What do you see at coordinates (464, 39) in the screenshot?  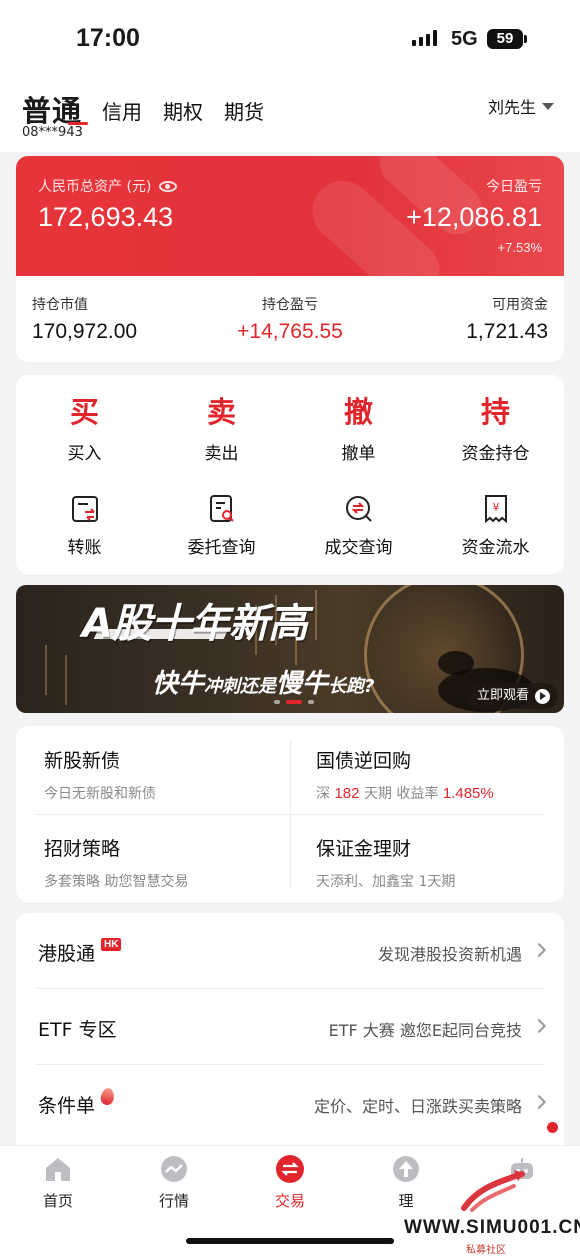 I see `network-type: 5G` at bounding box center [464, 39].